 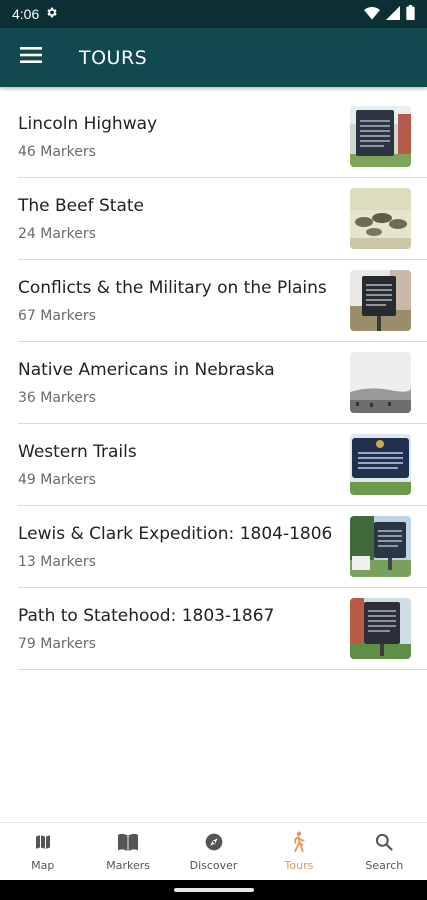 I want to click on tour-marker-count: 49 Markers, so click(x=57, y=479).